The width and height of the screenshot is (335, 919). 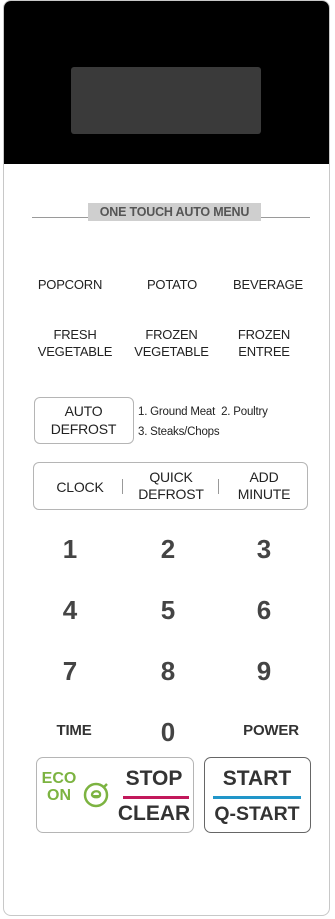 What do you see at coordinates (271, 731) in the screenshot?
I see `power-button: POWER` at bounding box center [271, 731].